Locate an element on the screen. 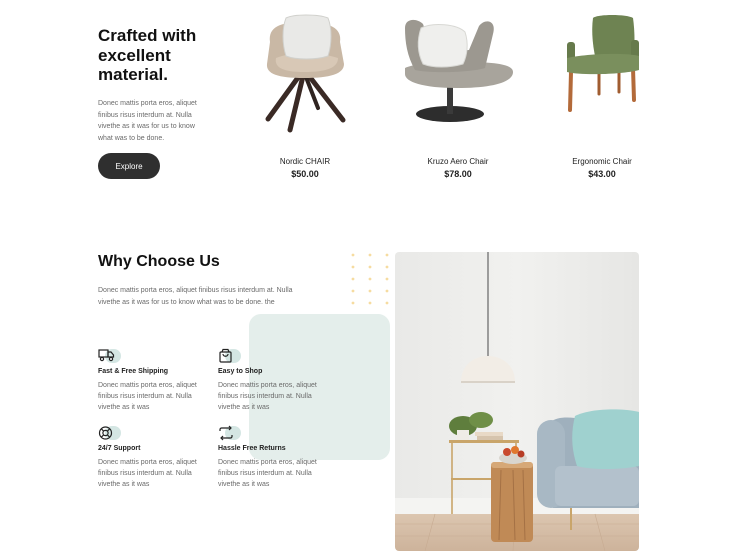  hero-title: Crafted with excellent material. is located at coordinates (147, 55).